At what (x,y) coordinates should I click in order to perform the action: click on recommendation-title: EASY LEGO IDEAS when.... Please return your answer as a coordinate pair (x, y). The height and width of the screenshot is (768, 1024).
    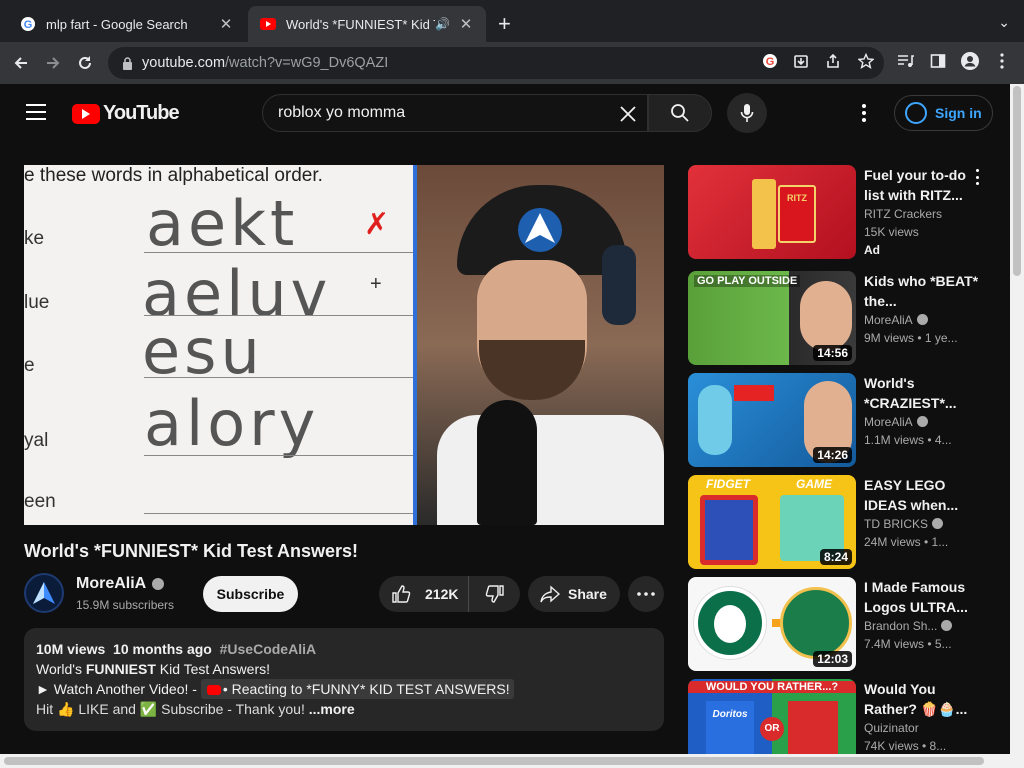
    Looking at the image, I should click on (923, 495).